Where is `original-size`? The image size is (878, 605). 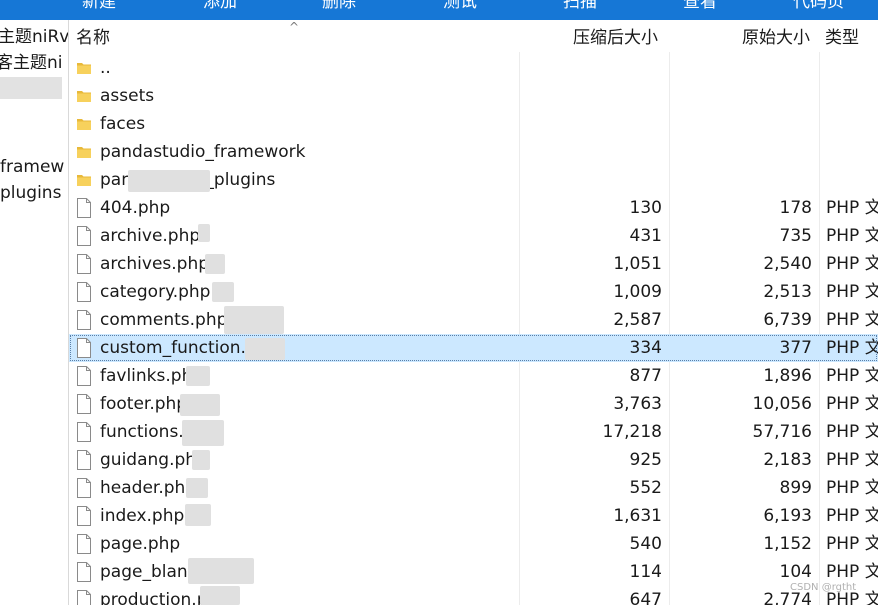 original-size is located at coordinates (740, 96).